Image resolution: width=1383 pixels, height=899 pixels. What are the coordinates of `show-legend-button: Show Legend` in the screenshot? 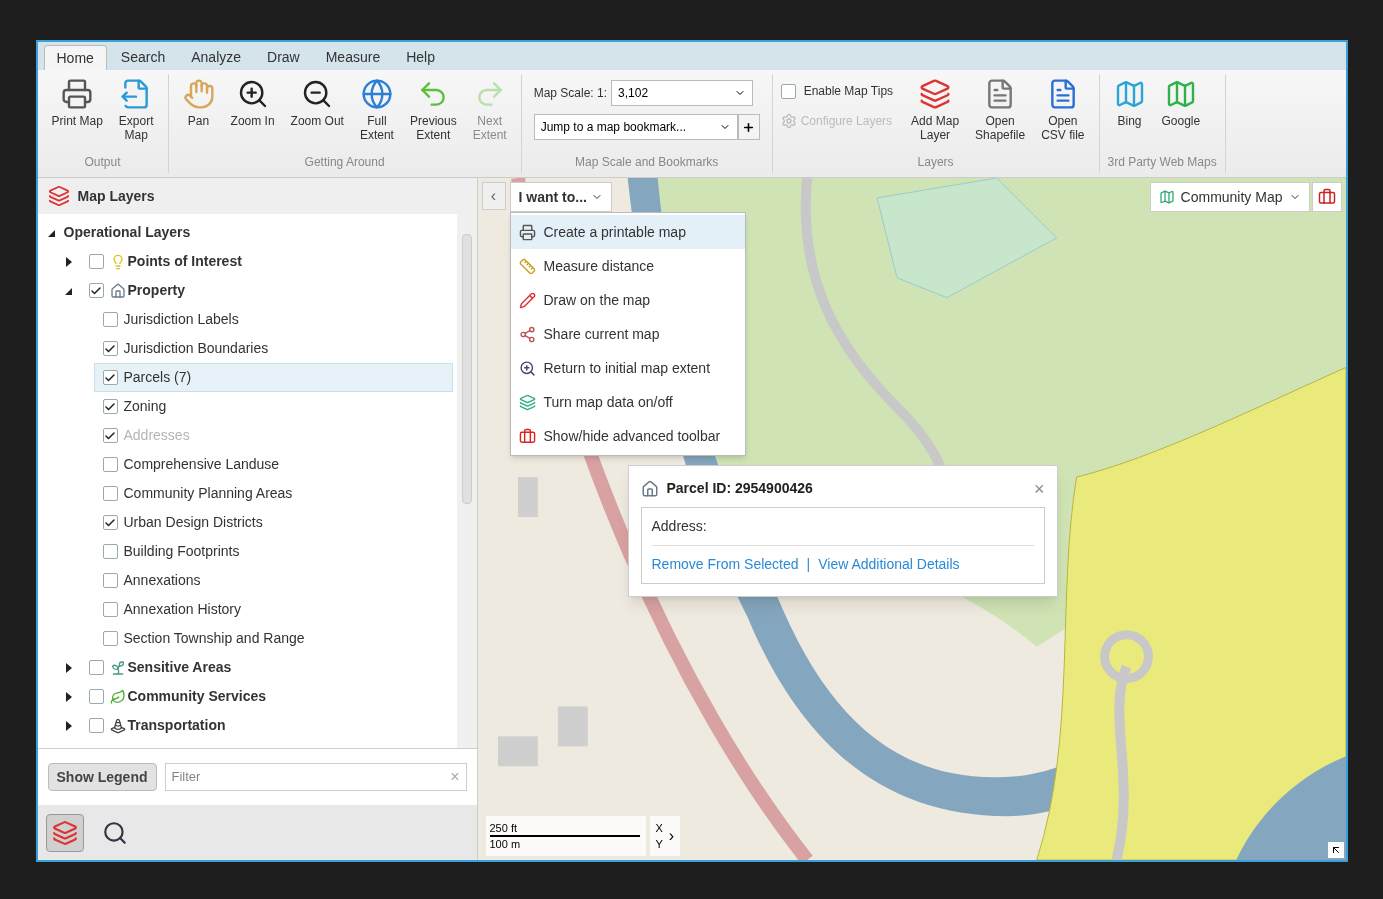 It's located at (102, 777).